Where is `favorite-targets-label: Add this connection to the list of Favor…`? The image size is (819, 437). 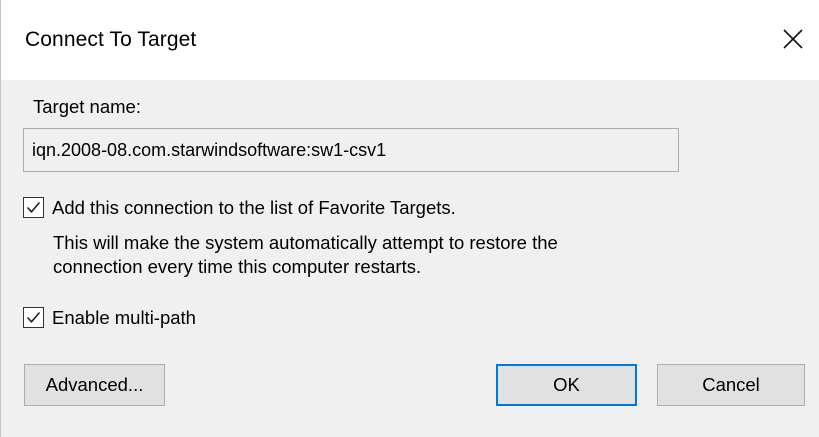 favorite-targets-label: Add this connection to the list of Favor… is located at coordinates (254, 208).